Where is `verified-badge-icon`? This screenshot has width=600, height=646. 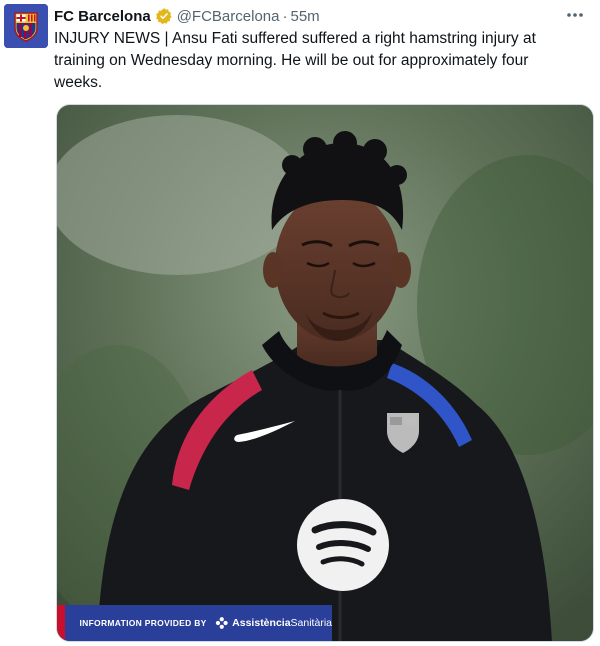
verified-badge-icon is located at coordinates (163, 16).